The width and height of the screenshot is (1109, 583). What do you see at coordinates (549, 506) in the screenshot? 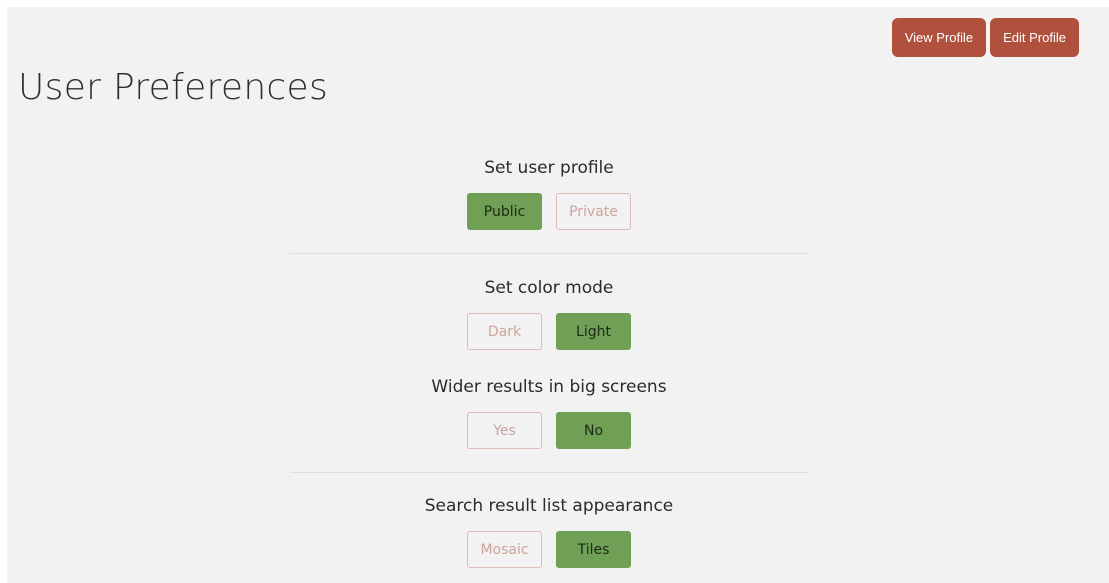
I see `list-appearance-label: Search result list appearance` at bounding box center [549, 506].